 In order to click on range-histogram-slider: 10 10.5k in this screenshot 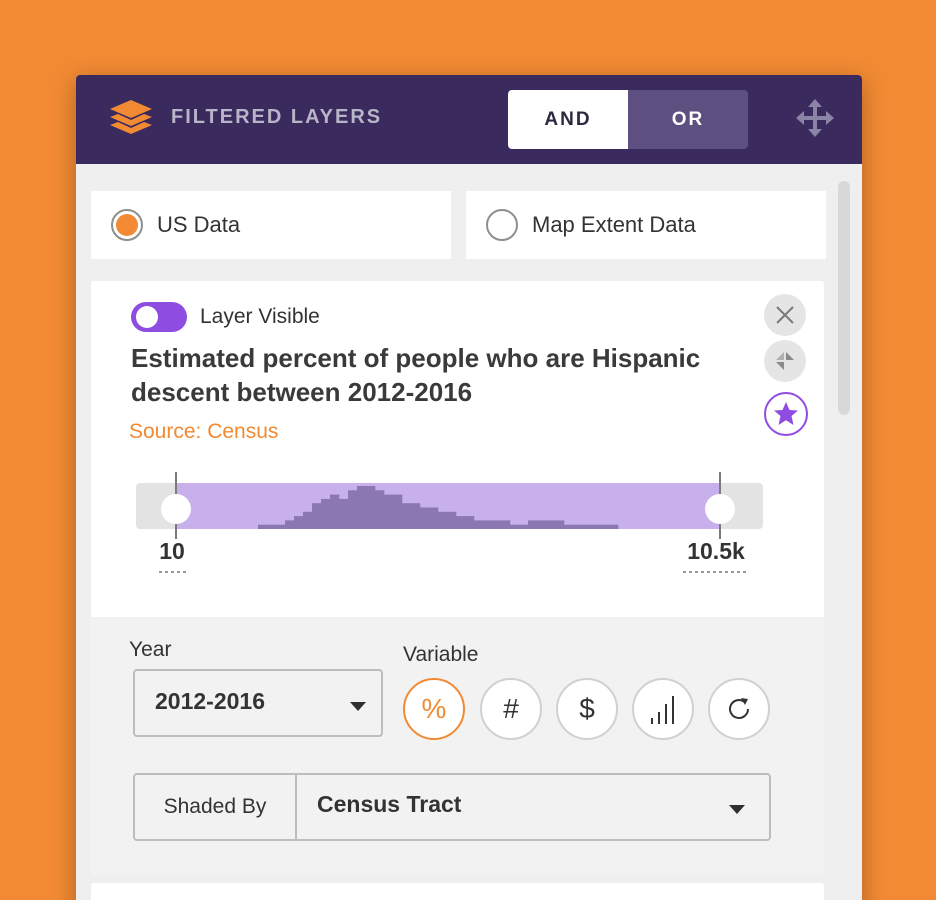, I will do `click(449, 523)`.